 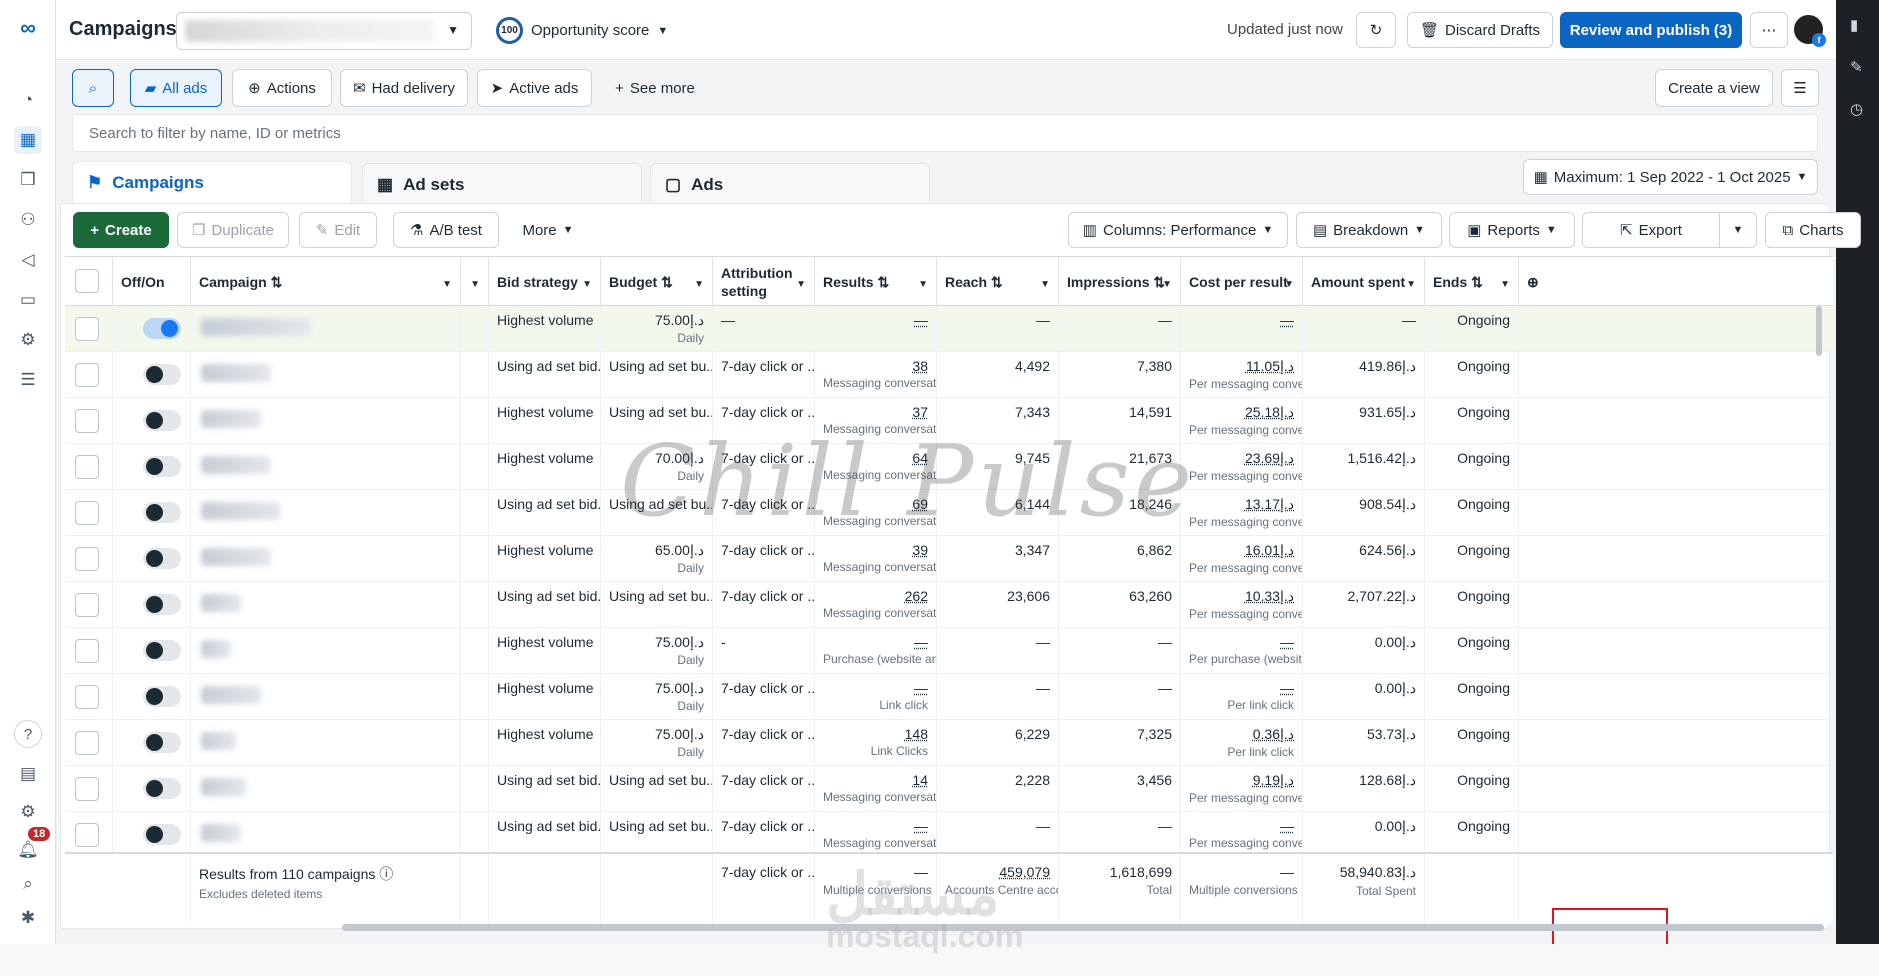 What do you see at coordinates (404, 88) in the screenshot?
I see `filter-had-delivery: ✉ Had delivery` at bounding box center [404, 88].